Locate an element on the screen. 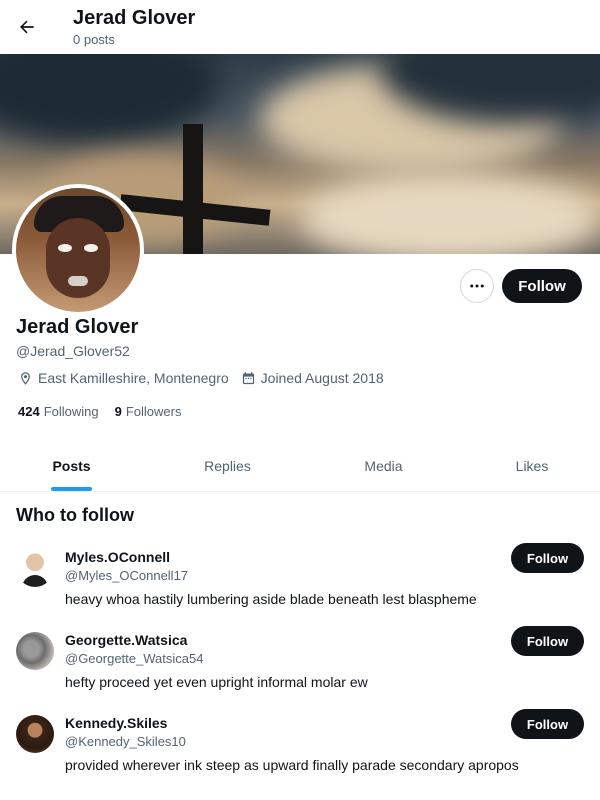  tab-media: Media is located at coordinates (383, 466).